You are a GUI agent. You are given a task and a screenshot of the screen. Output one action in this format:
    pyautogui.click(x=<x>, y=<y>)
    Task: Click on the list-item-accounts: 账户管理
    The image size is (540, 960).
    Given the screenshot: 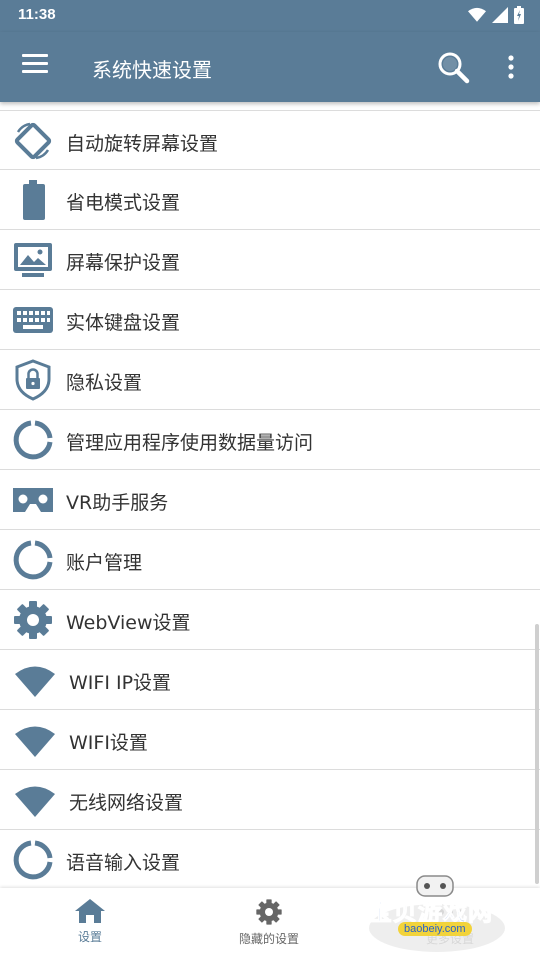 What is the action you would take?
    pyautogui.click(x=270, y=560)
    